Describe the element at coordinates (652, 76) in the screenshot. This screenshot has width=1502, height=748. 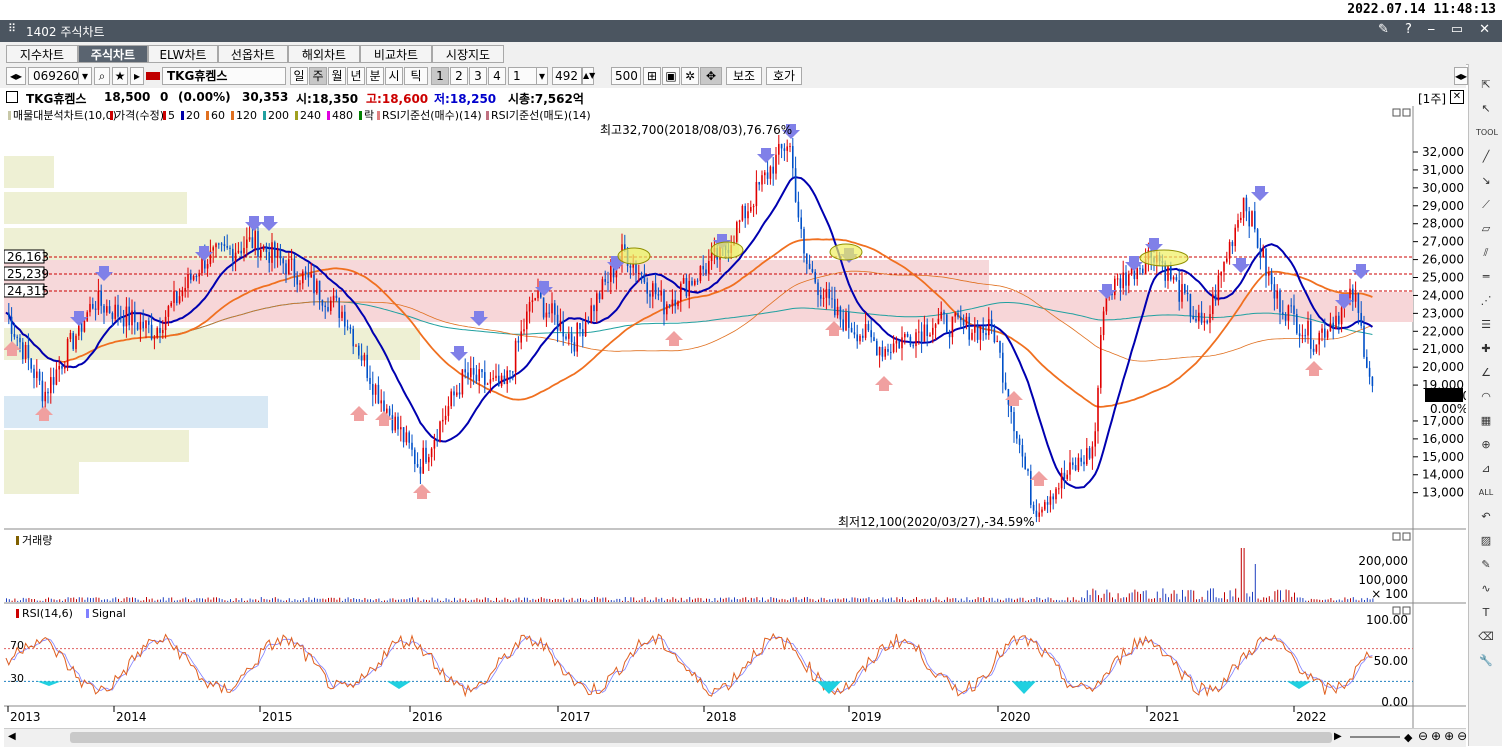
I see `add-chart-icon: ⊞` at that location.